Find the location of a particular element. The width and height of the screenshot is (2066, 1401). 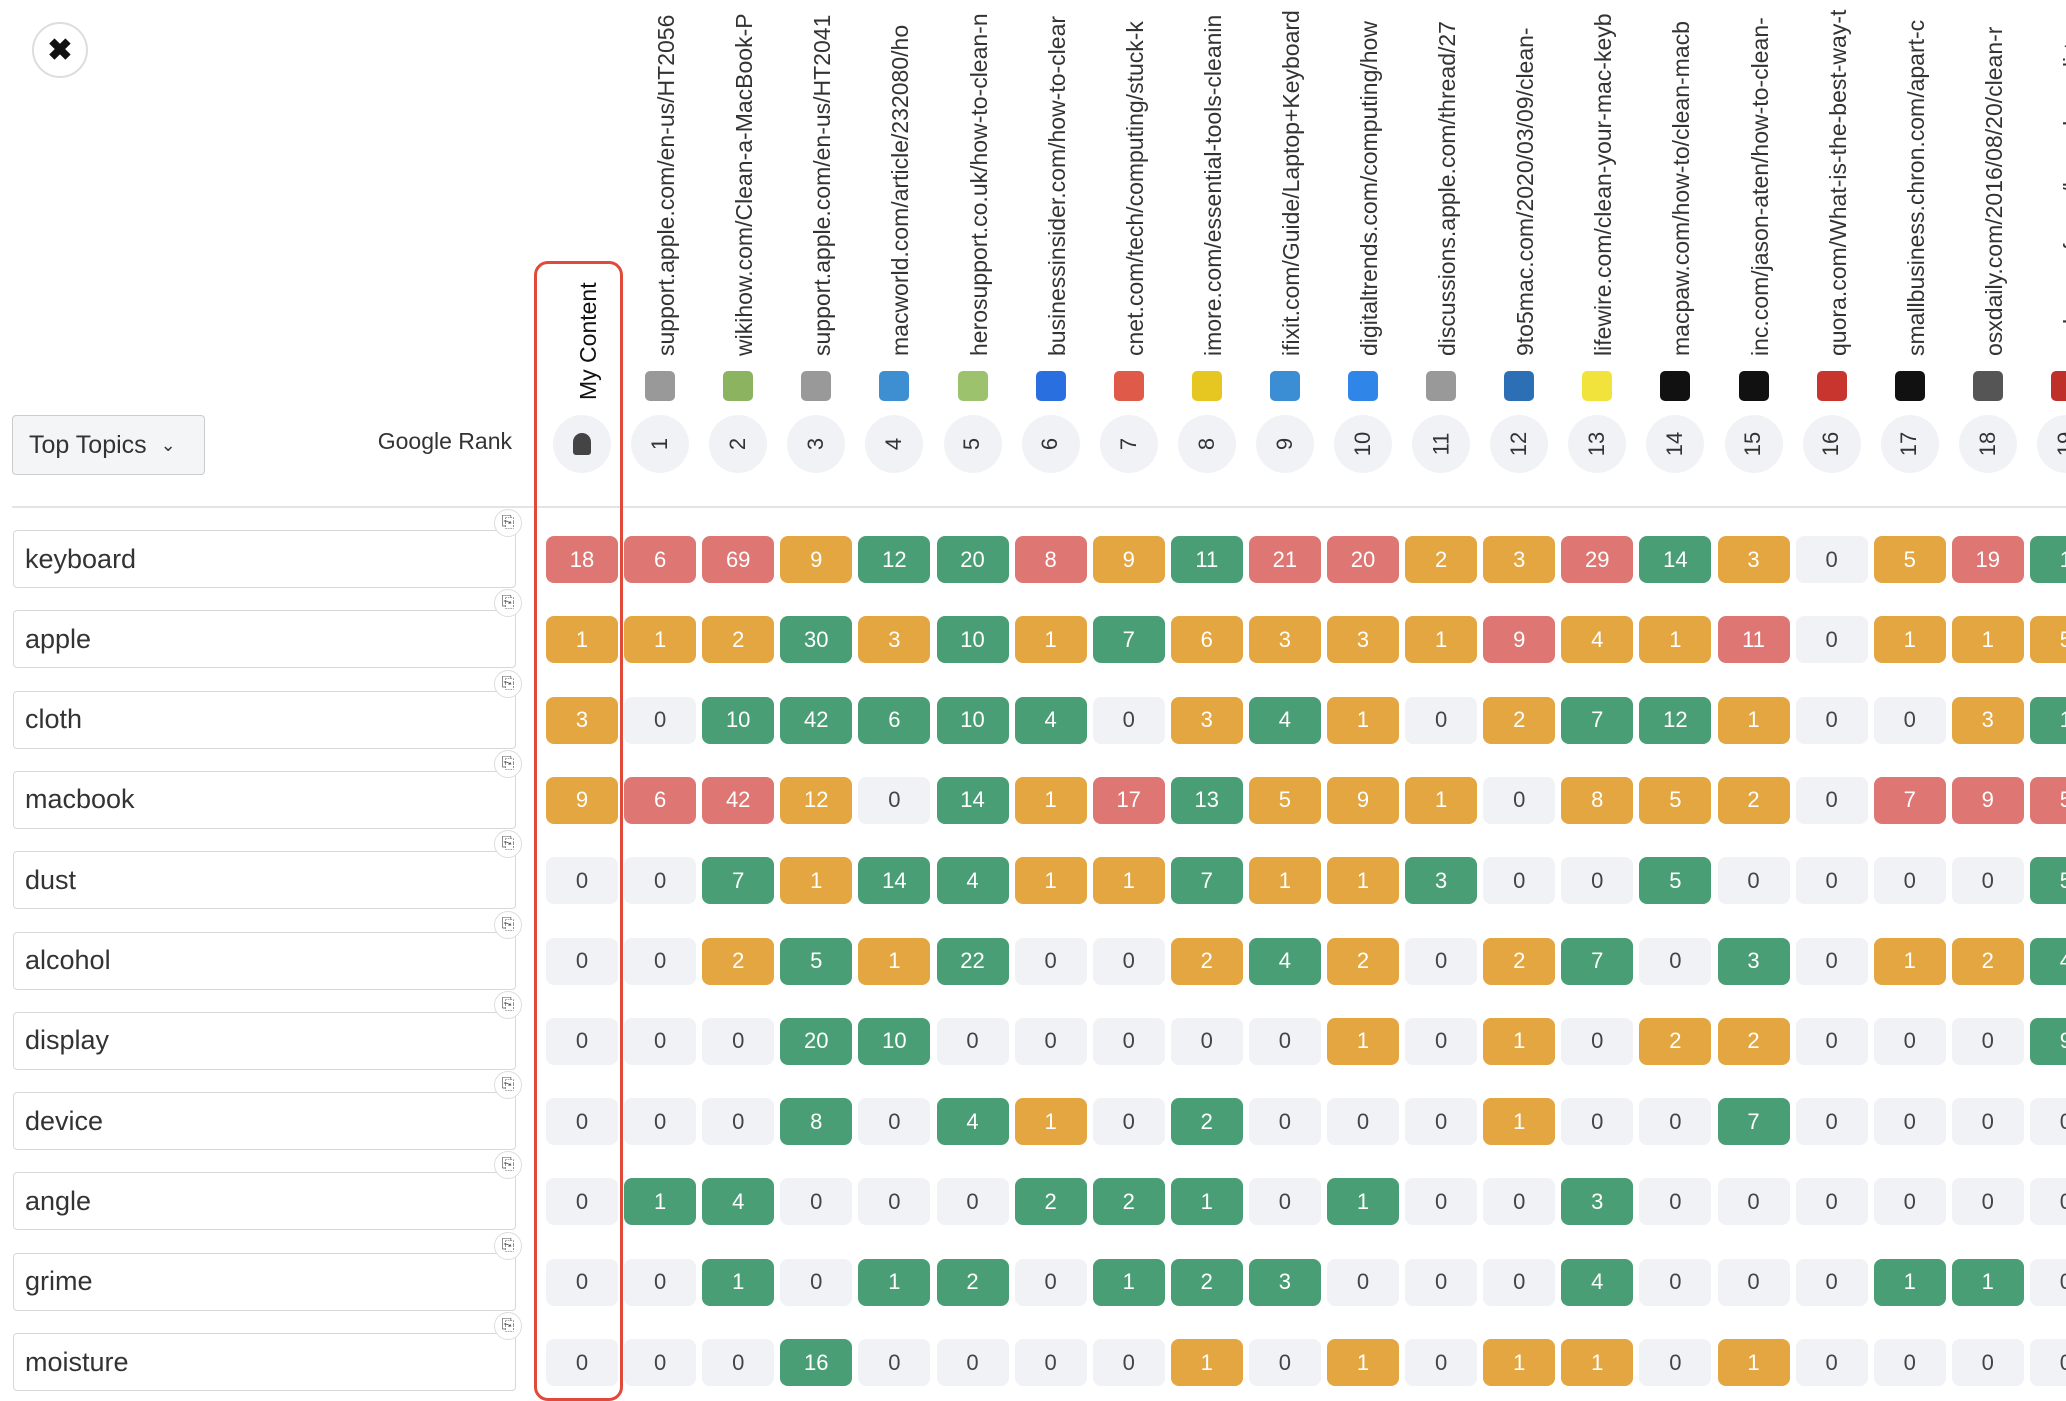

topic-count-cell: 8 is located at coordinates (1050, 559).